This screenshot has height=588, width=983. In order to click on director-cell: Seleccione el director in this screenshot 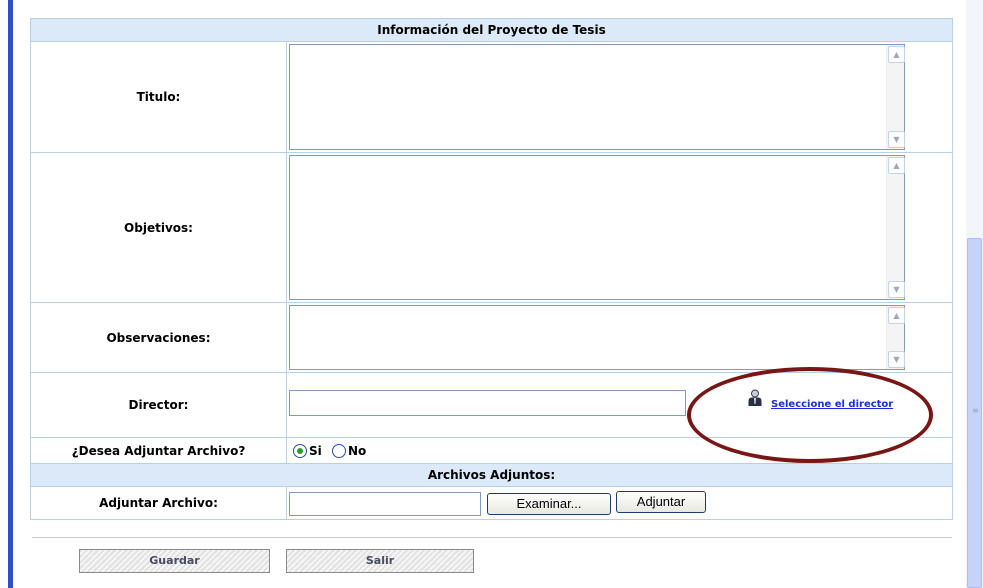, I will do `click(619, 405)`.